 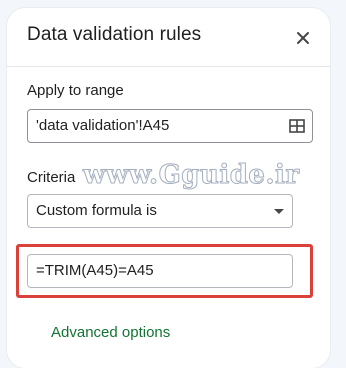 I want to click on custom-formula-input: =TRIM(A45)=A45, so click(x=160, y=271).